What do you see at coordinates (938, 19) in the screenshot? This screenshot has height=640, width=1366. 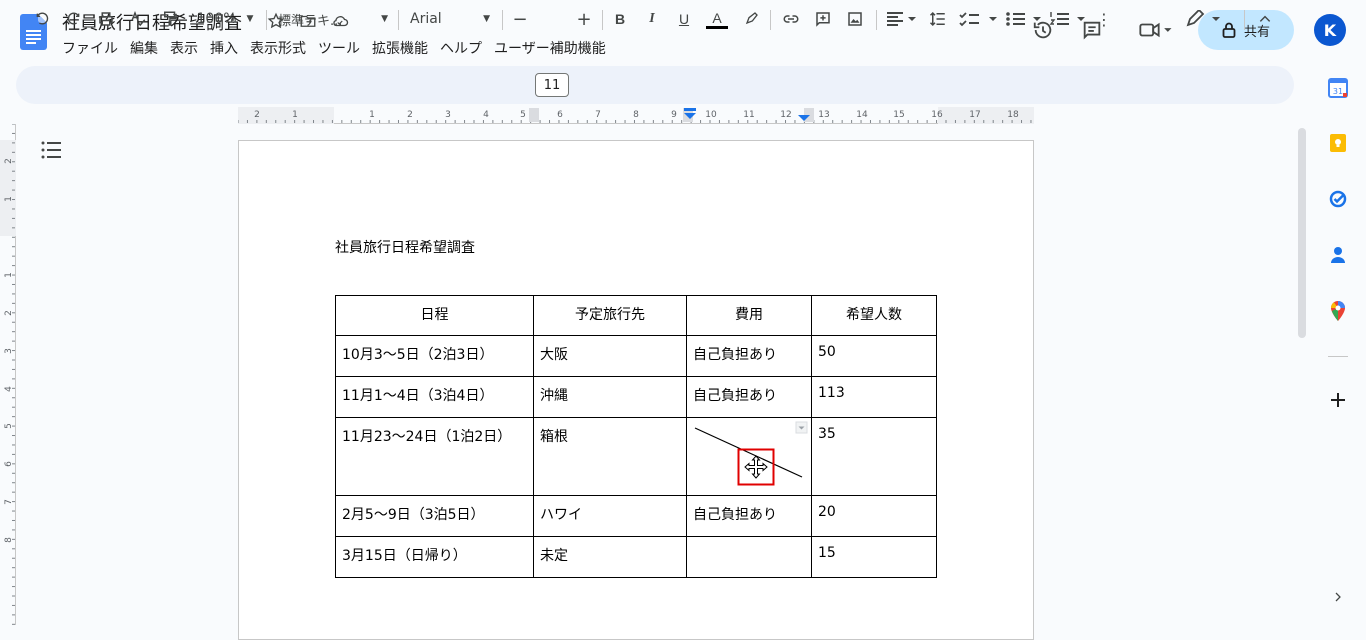 I see `line-spacing-icon` at bounding box center [938, 19].